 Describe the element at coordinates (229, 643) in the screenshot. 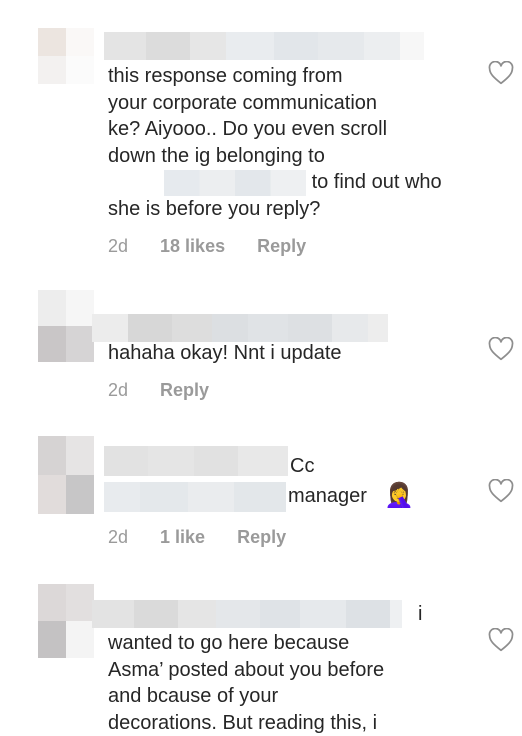

I see `comment-line: wanted to go here because` at that location.